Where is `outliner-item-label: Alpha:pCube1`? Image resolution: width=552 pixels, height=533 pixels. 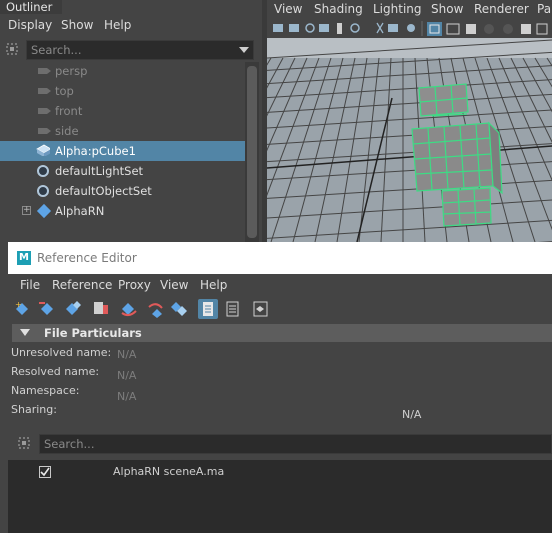 outliner-item-label: Alpha:pCube1 is located at coordinates (95, 151).